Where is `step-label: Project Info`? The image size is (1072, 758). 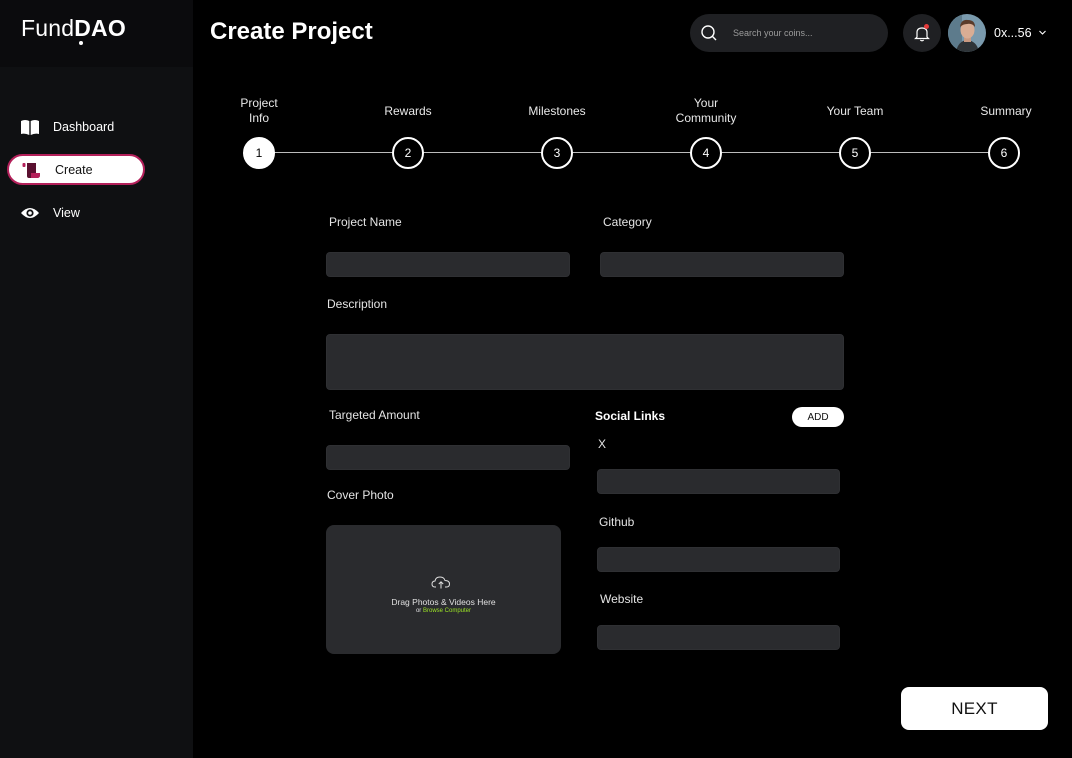 step-label: Project Info is located at coordinates (259, 111).